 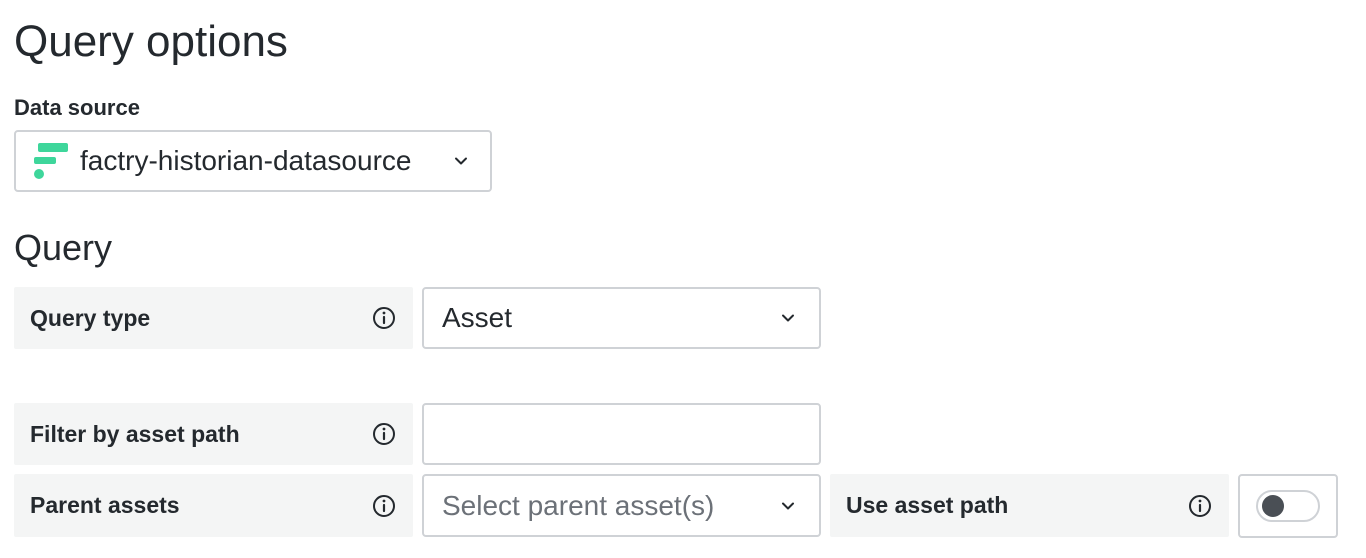 I want to click on filter-asset-path-field, so click(x=621, y=434).